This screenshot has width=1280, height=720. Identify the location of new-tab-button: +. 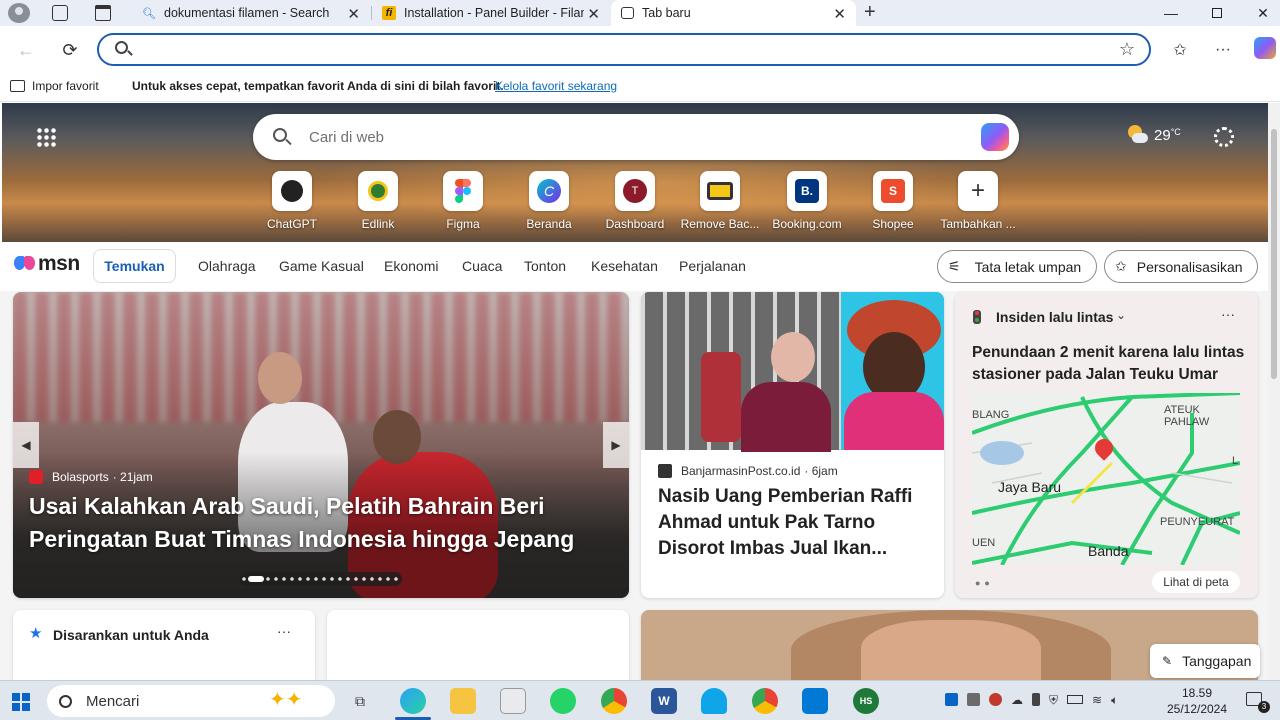
(870, 12).